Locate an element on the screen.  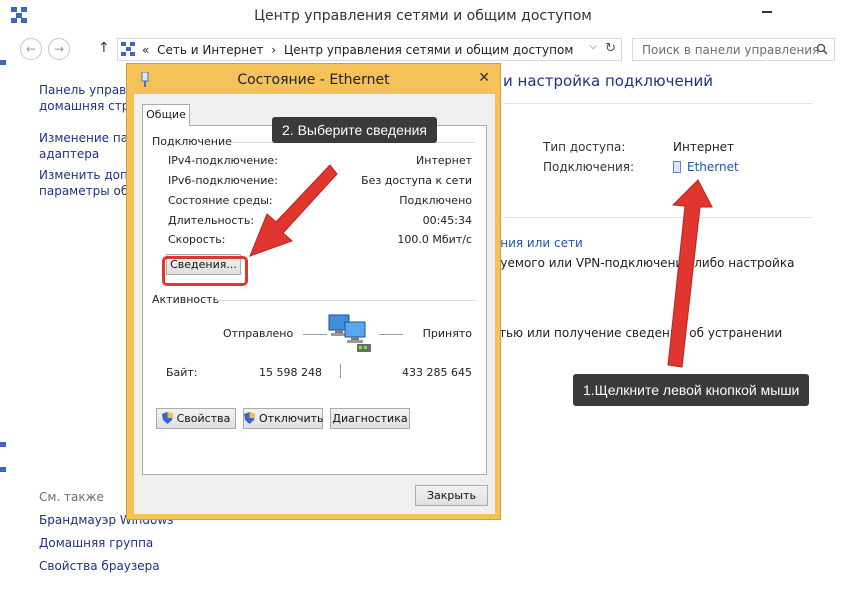
speed-value: 100.0 Мбит/с is located at coordinates (434, 239).